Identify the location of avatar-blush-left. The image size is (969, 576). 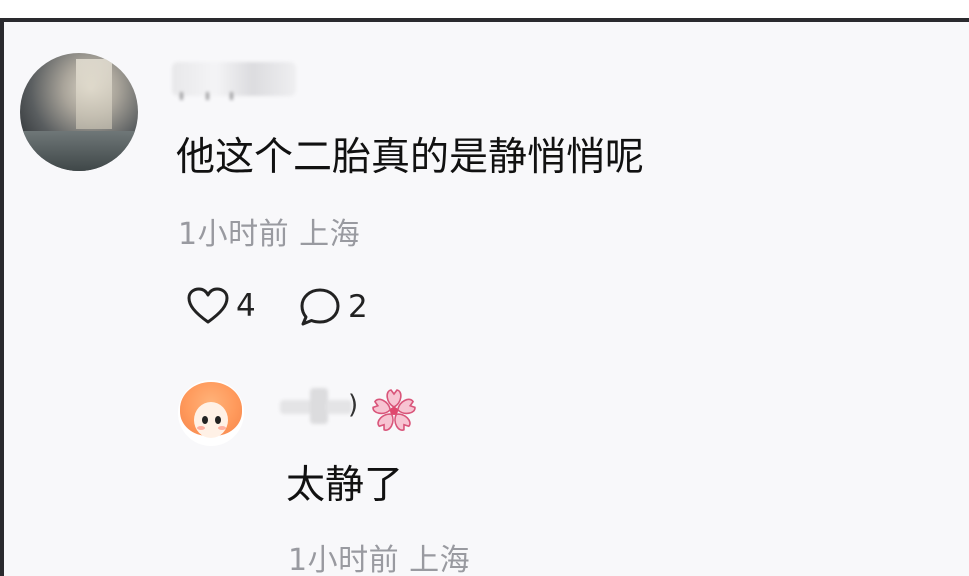
(201, 428).